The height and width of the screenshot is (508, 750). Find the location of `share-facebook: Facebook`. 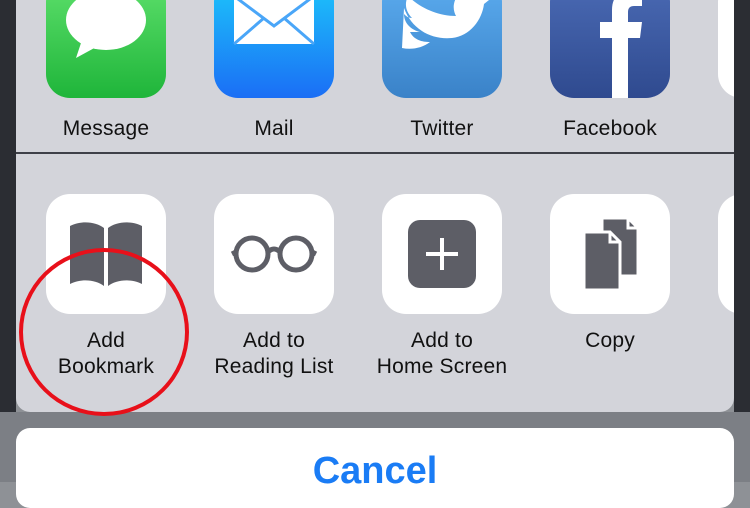

share-facebook: Facebook is located at coordinates (610, 71).